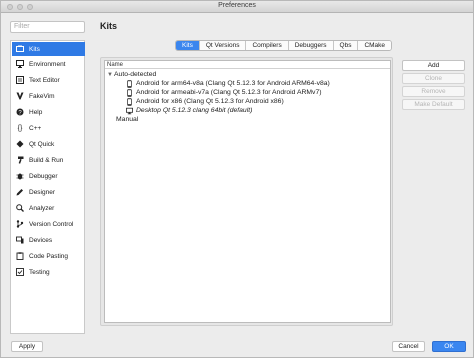 This screenshot has height=358, width=474. Describe the element at coordinates (27, 346) in the screenshot. I see `apply-button: Apply` at that location.